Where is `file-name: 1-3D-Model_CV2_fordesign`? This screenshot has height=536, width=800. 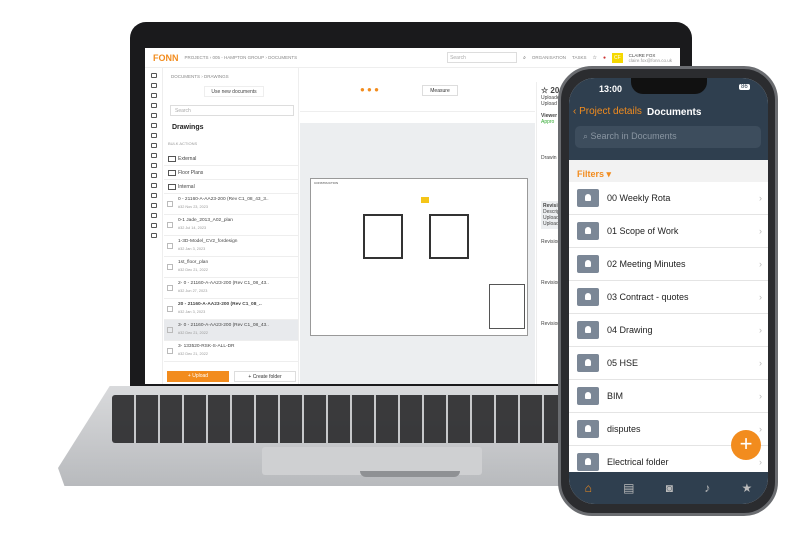
file-name: 1-3D-Model_CV2_fordesign is located at coordinates (208, 241).